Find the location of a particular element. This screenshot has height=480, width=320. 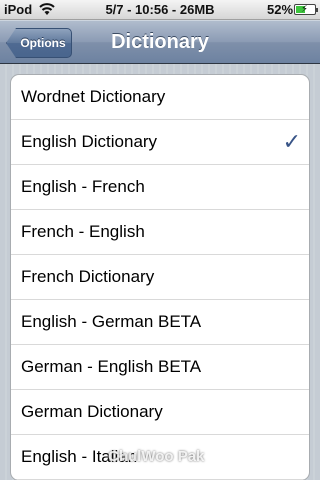

list-item: English - German BETA is located at coordinates (160, 322).